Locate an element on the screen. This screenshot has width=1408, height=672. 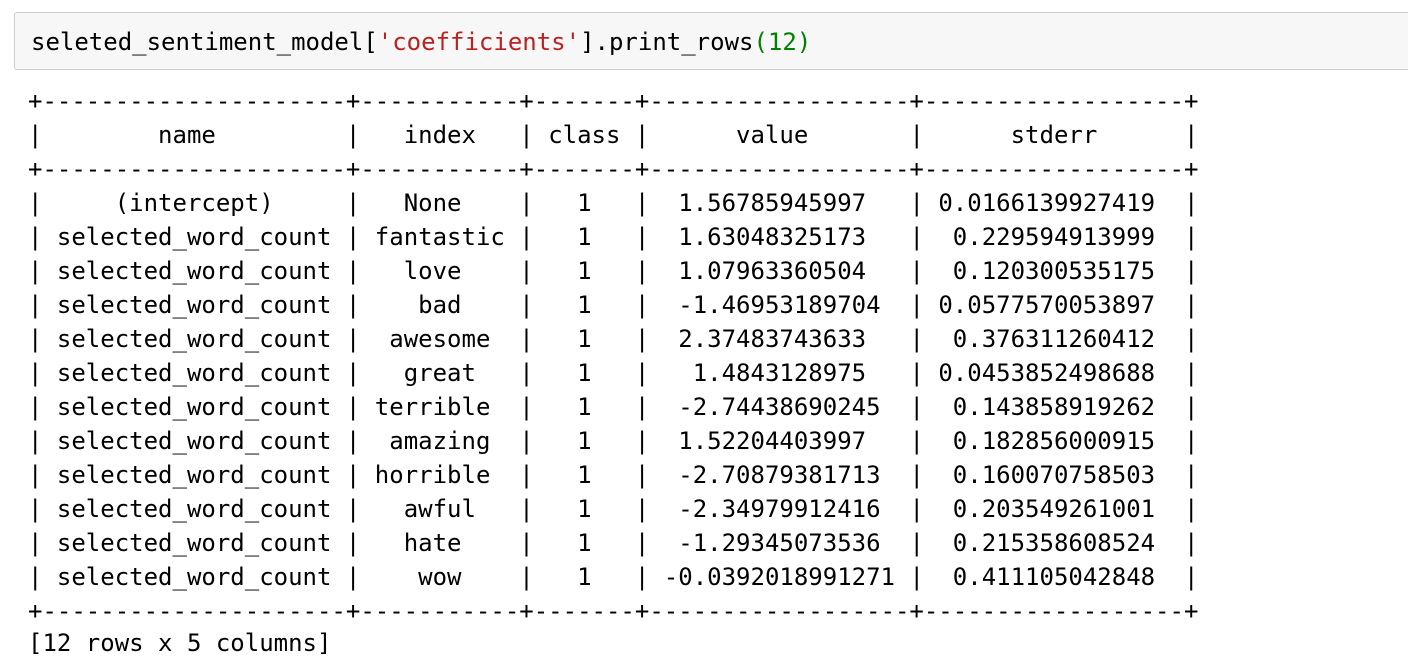
code-number-literal: 12 is located at coordinates (782, 42).